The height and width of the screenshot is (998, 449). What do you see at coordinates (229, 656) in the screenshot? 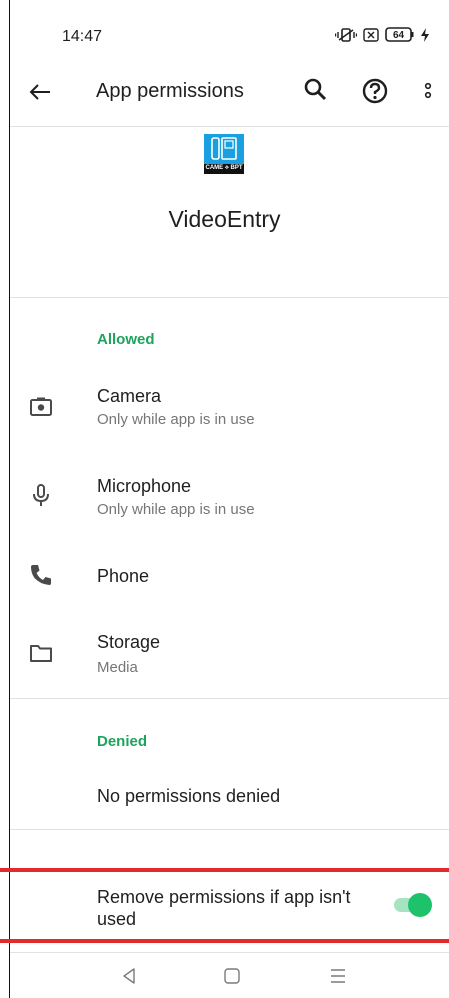
I see `permission-row-storage: Storage Media` at bounding box center [229, 656].